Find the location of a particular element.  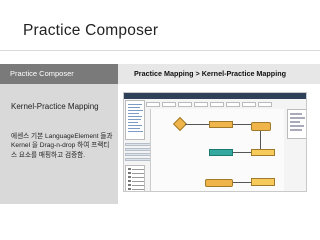

element-palette is located at coordinates (135, 178).